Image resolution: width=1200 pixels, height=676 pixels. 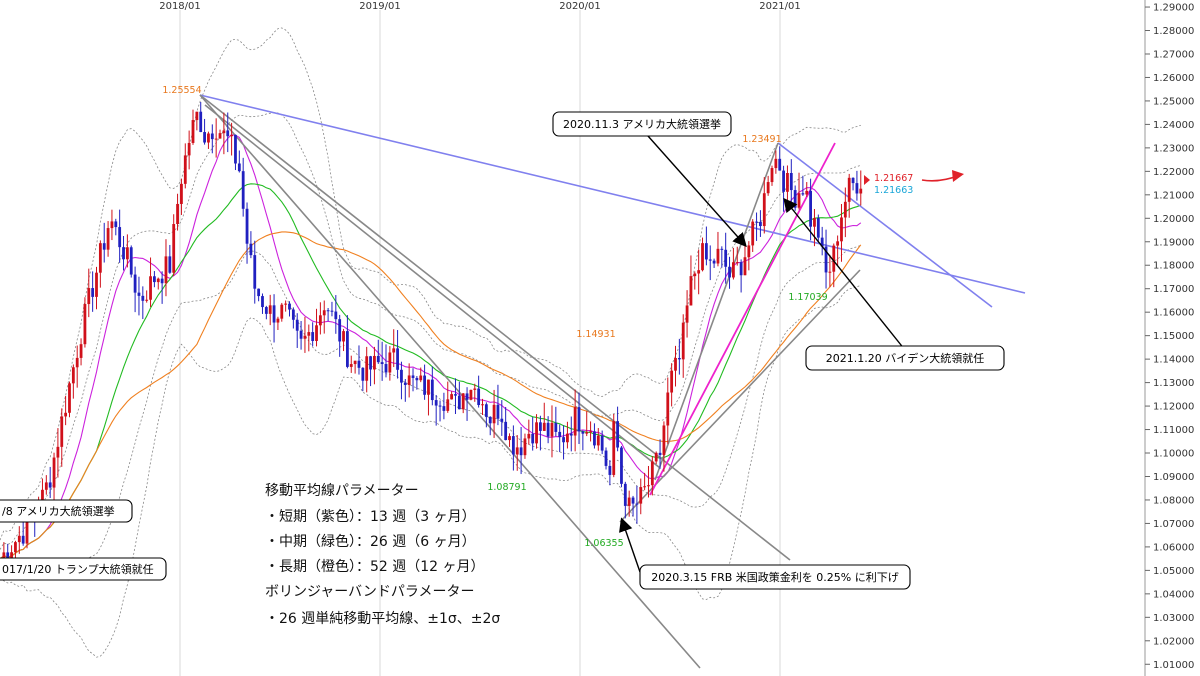 I want to click on y-tick-label: 1.21000, so click(x=1173, y=195).